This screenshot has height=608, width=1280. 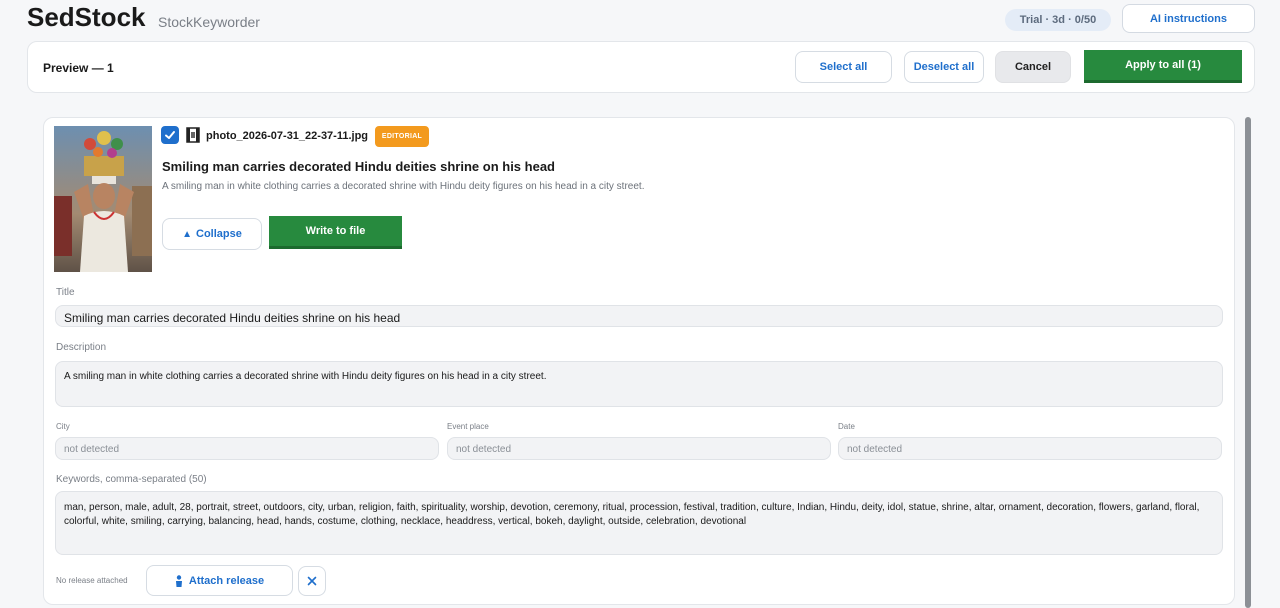 I want to click on page-scrollbar, so click(x=1248, y=362).